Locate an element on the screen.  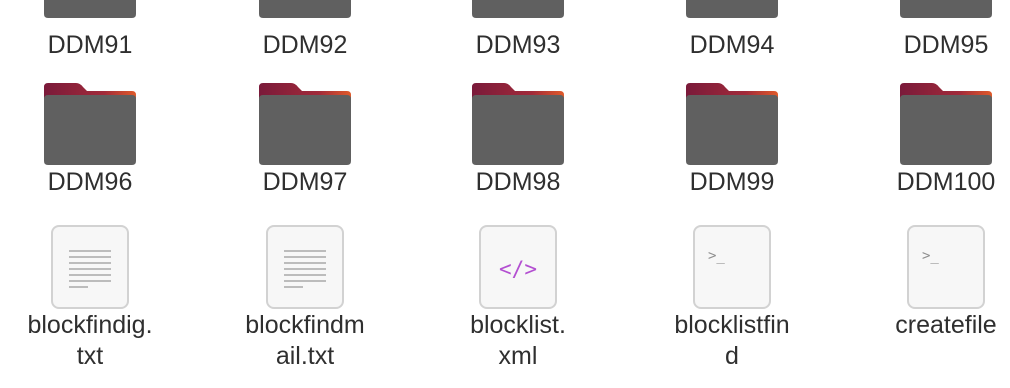
folder-item-ddm96: DDM96 is located at coordinates (90, 139).